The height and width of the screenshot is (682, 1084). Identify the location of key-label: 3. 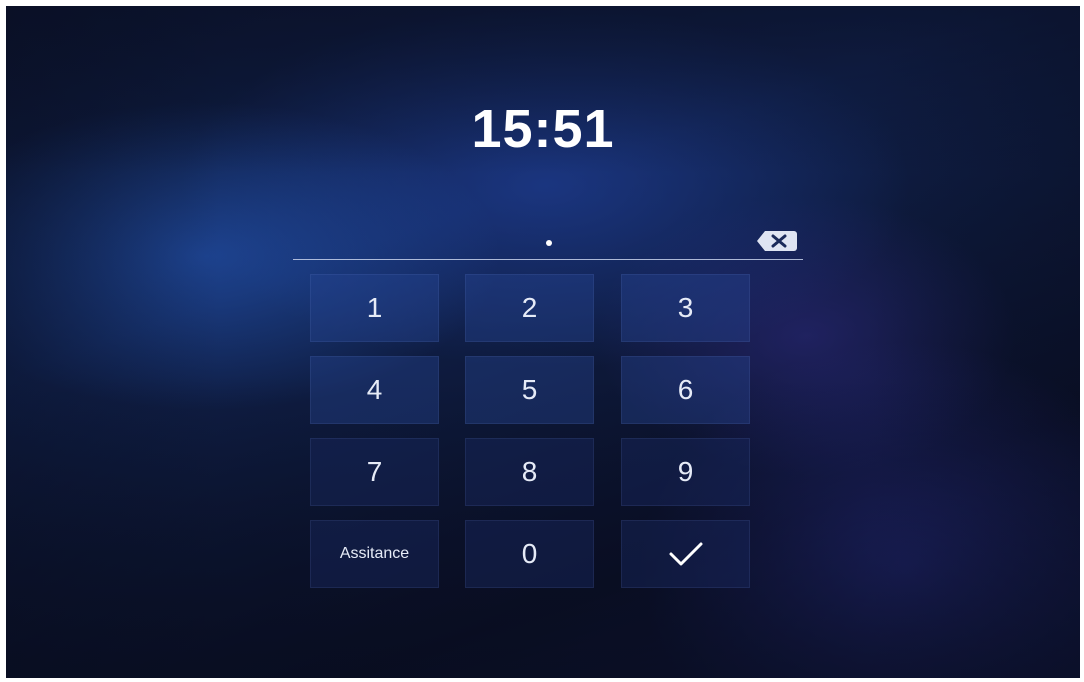
(685, 307).